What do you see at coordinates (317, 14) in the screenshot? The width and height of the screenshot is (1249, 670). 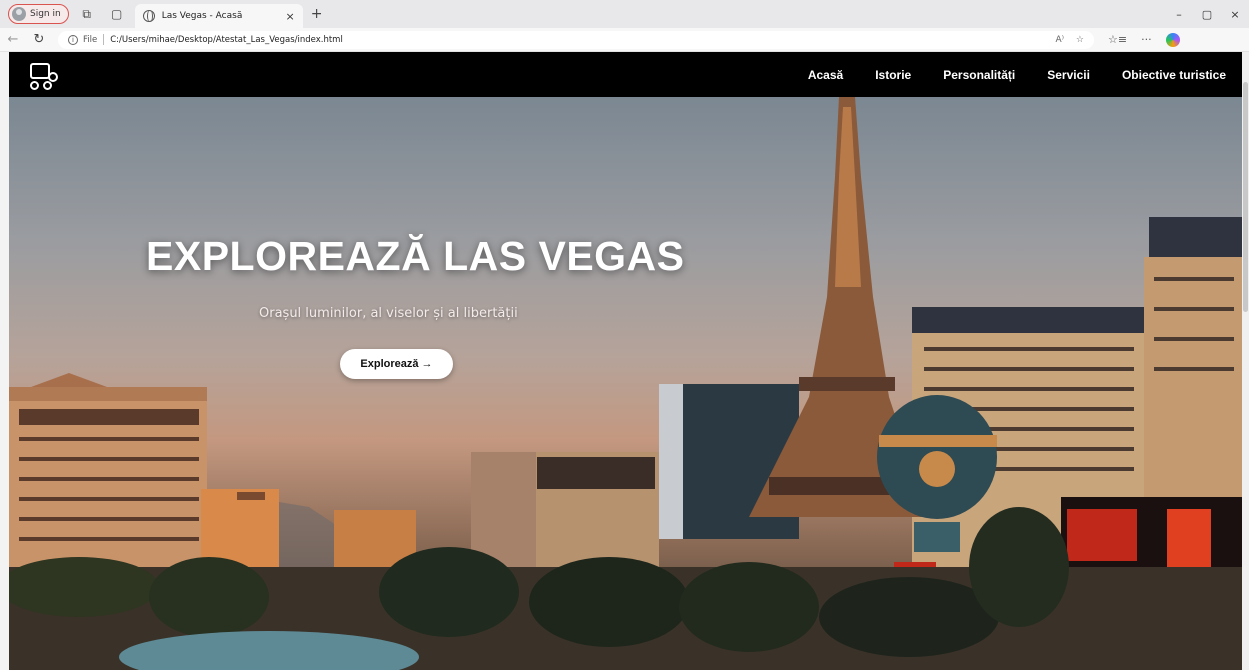 I see `new-tab-button: +` at bounding box center [317, 14].